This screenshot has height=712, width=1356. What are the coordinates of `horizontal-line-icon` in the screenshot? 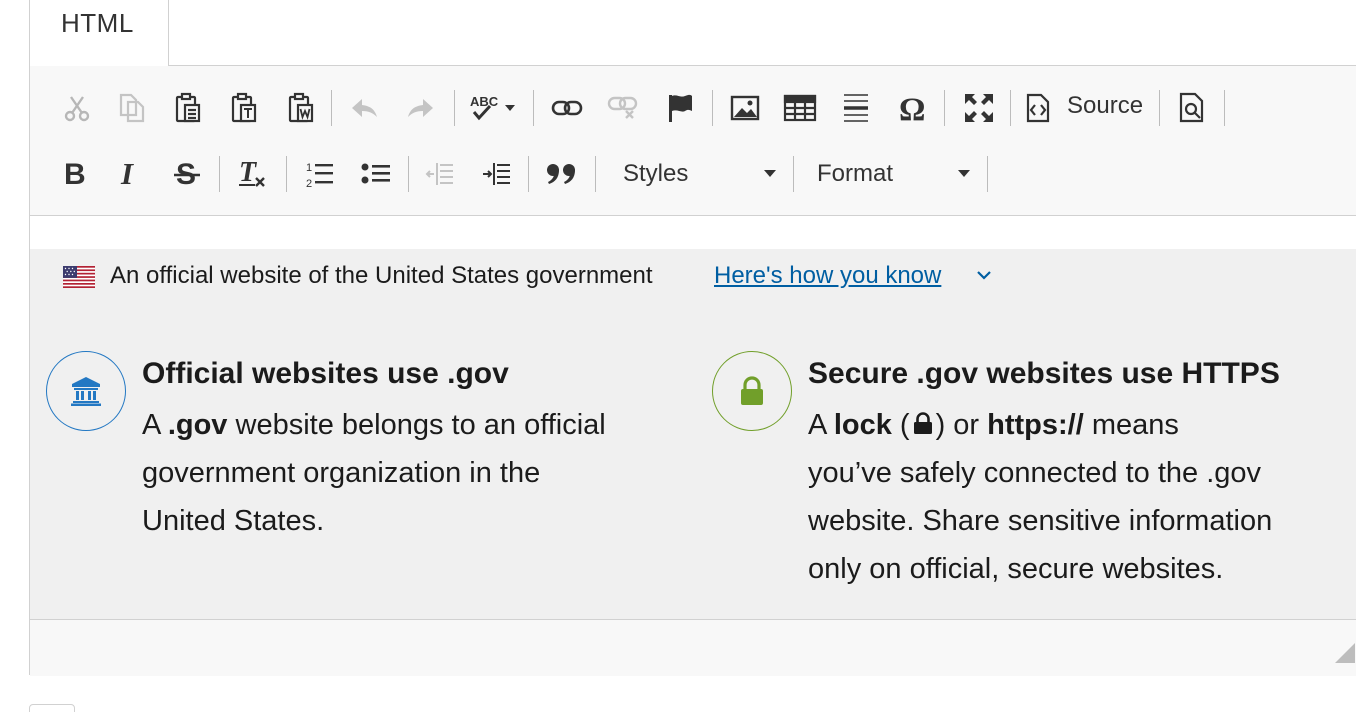 It's located at (856, 108).